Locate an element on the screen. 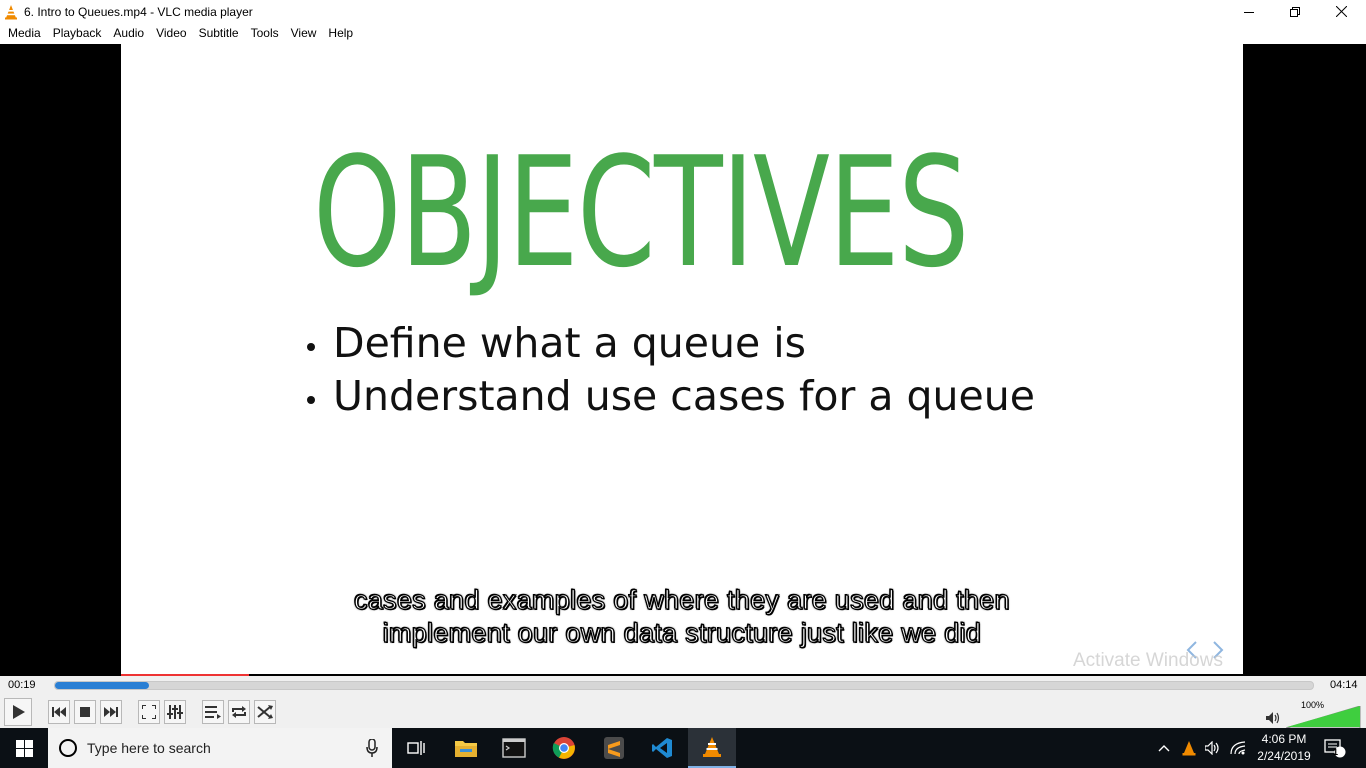 Image resolution: width=1366 pixels, height=768 pixels. fullscreen-icon is located at coordinates (149, 712).